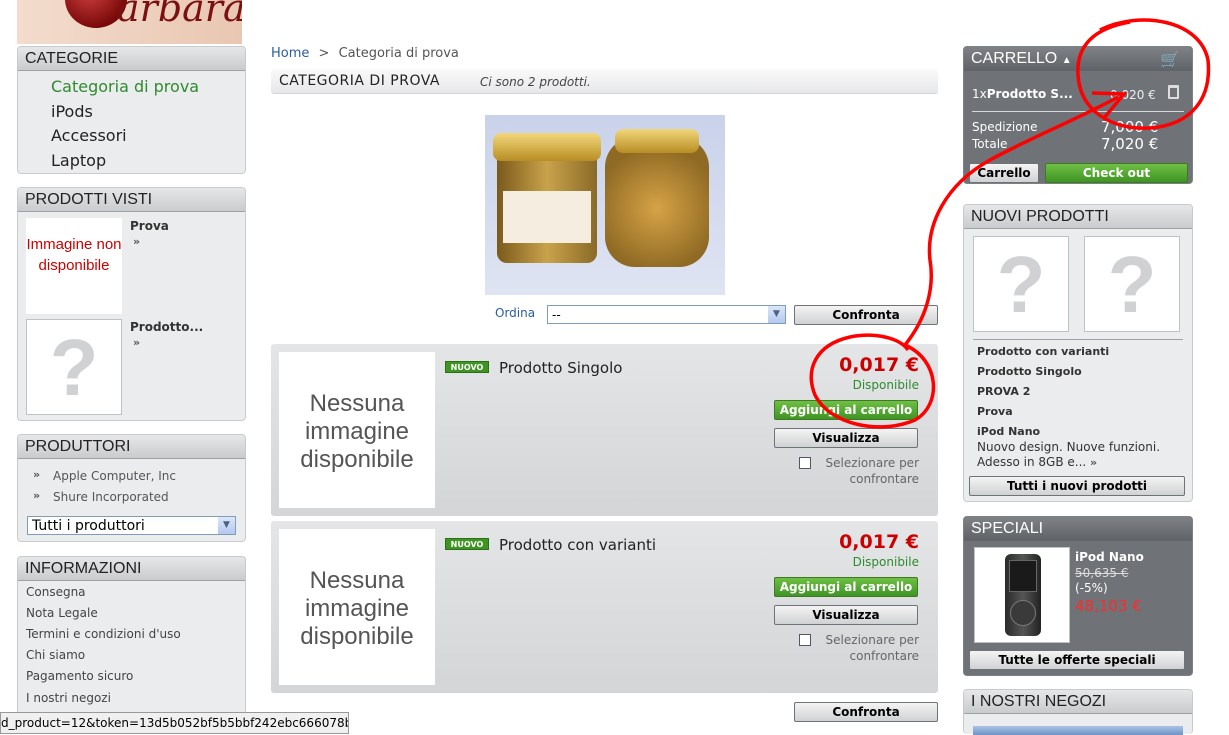  Describe the element at coordinates (1014, 58) in the screenshot. I see `cart-title-text: CARRELLO` at that location.